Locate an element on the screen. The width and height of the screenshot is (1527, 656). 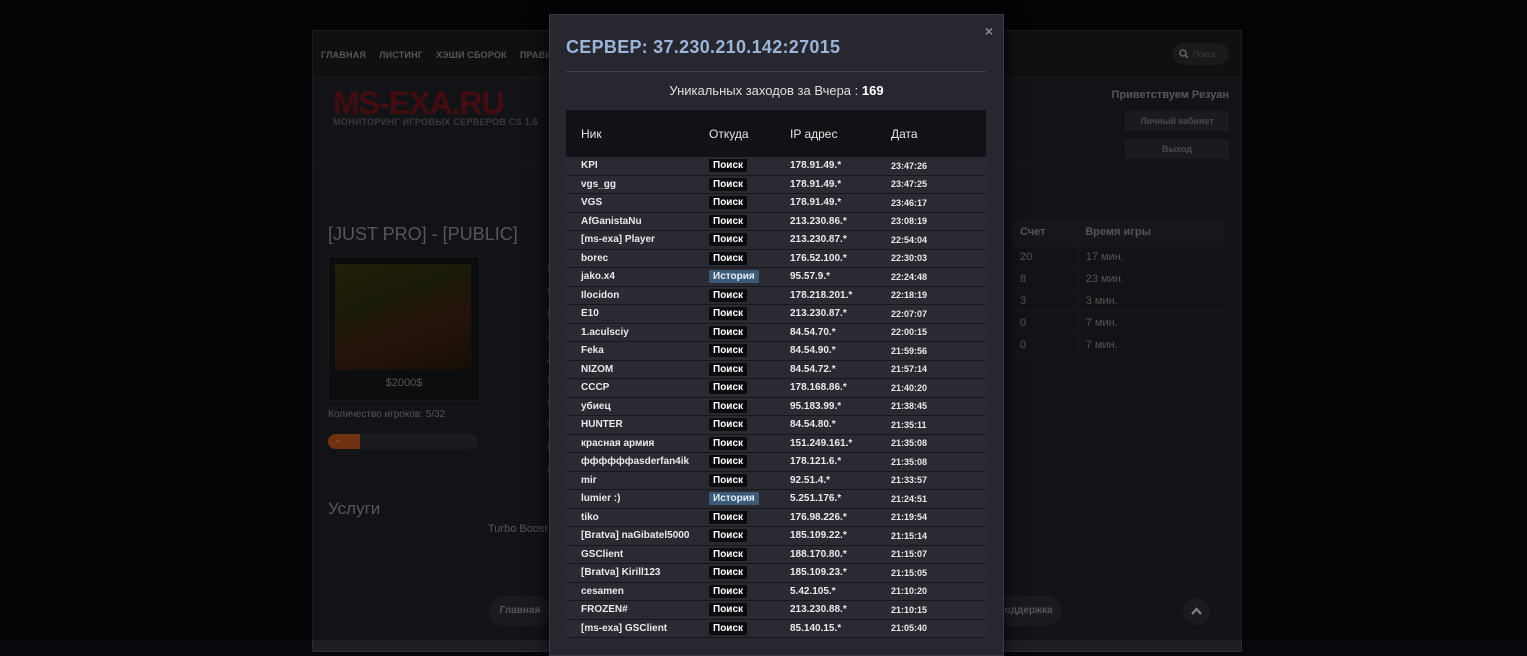
ip-cell: 95.57.9.* is located at coordinates (840, 277).